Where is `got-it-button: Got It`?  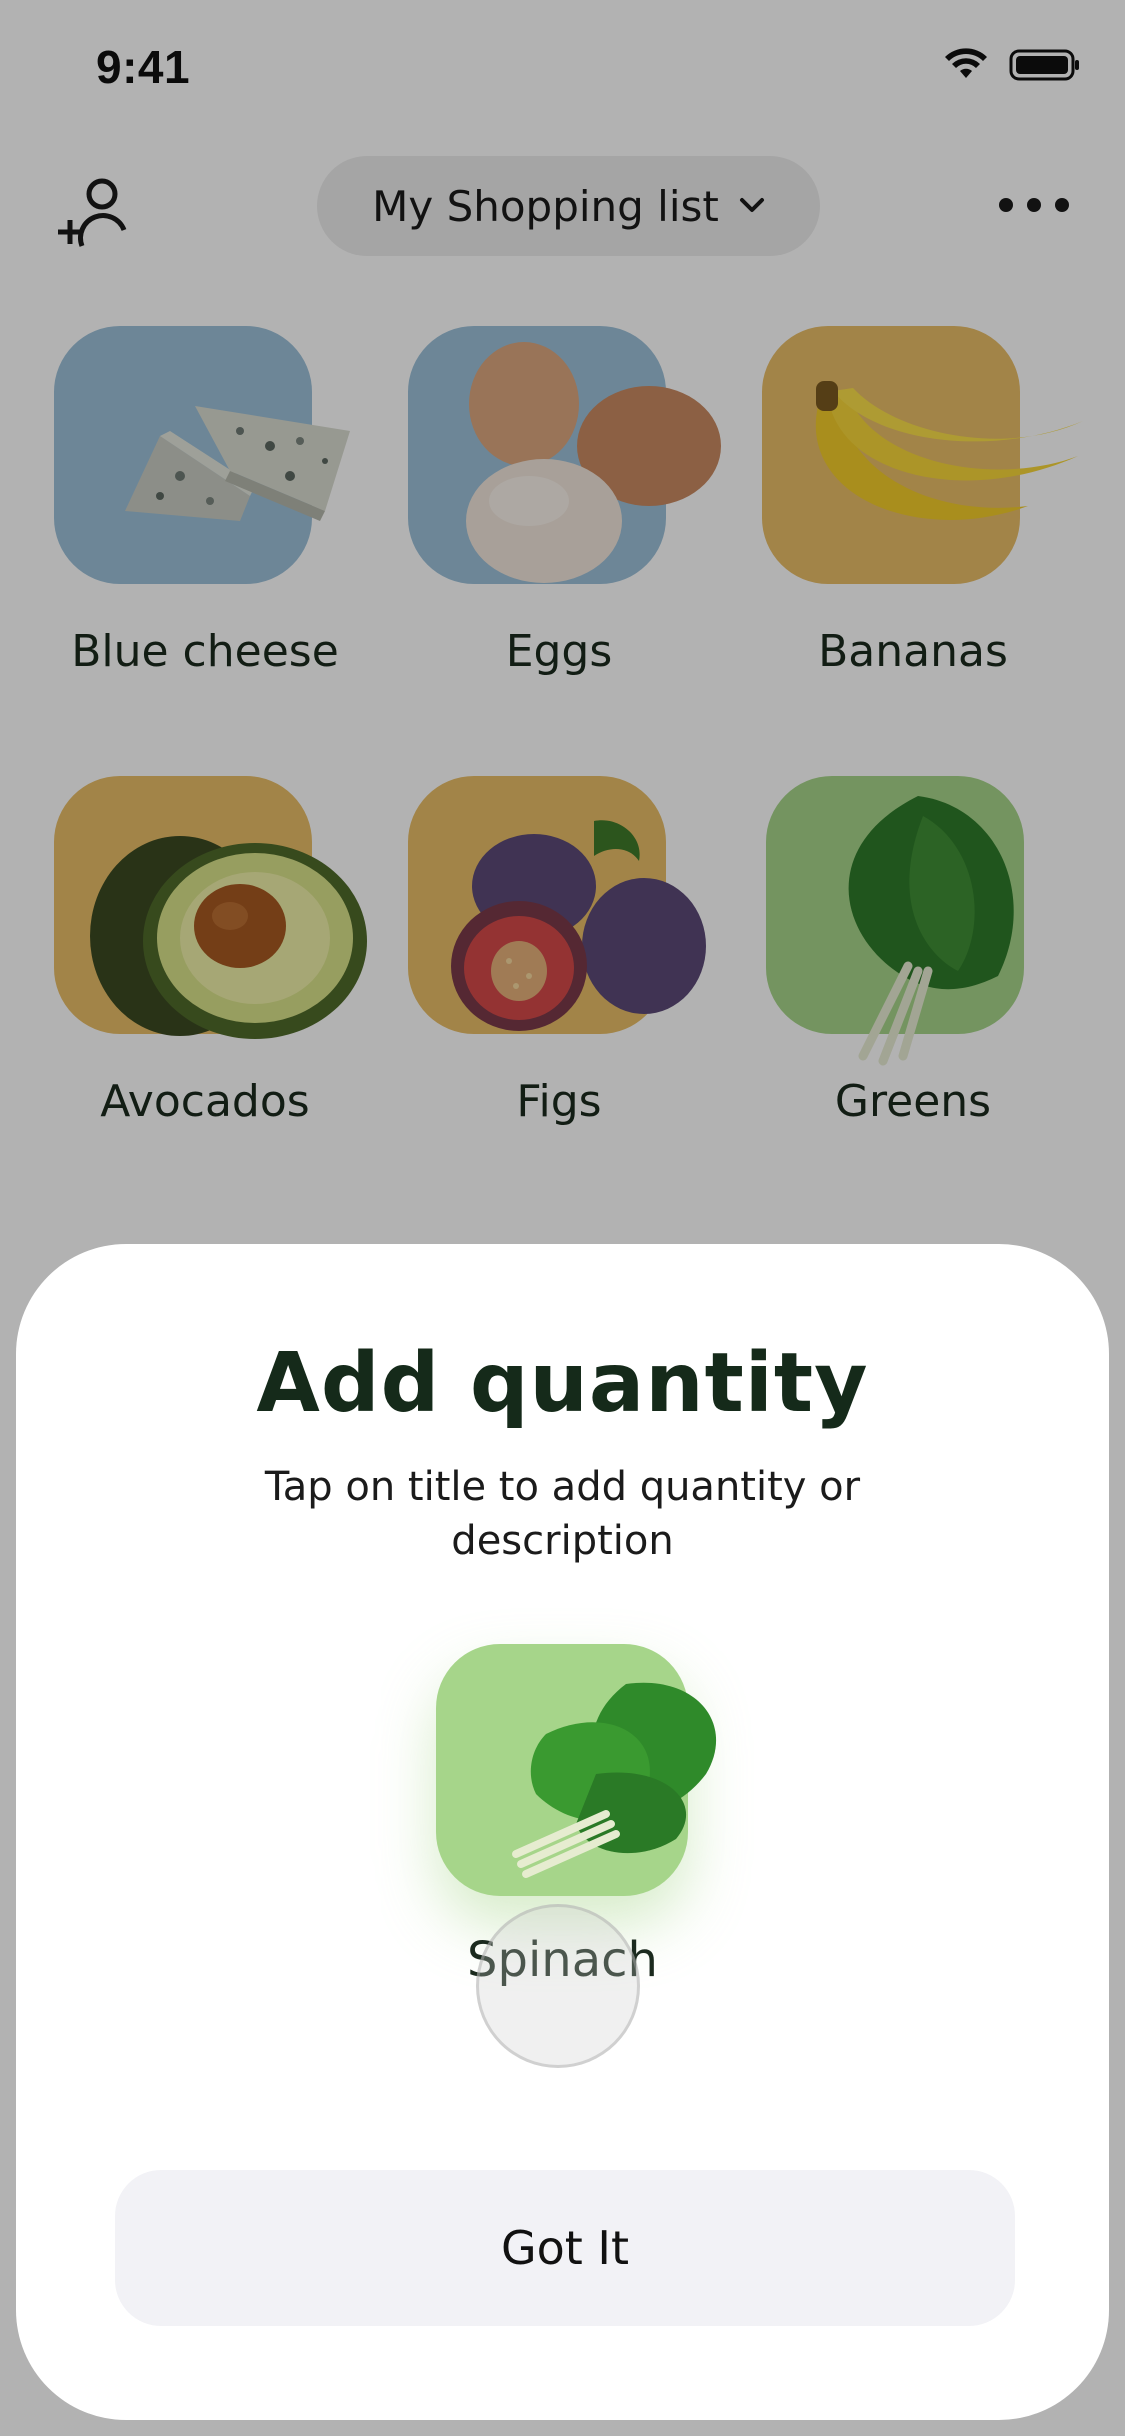
got-it-button: Got It is located at coordinates (565, 2248).